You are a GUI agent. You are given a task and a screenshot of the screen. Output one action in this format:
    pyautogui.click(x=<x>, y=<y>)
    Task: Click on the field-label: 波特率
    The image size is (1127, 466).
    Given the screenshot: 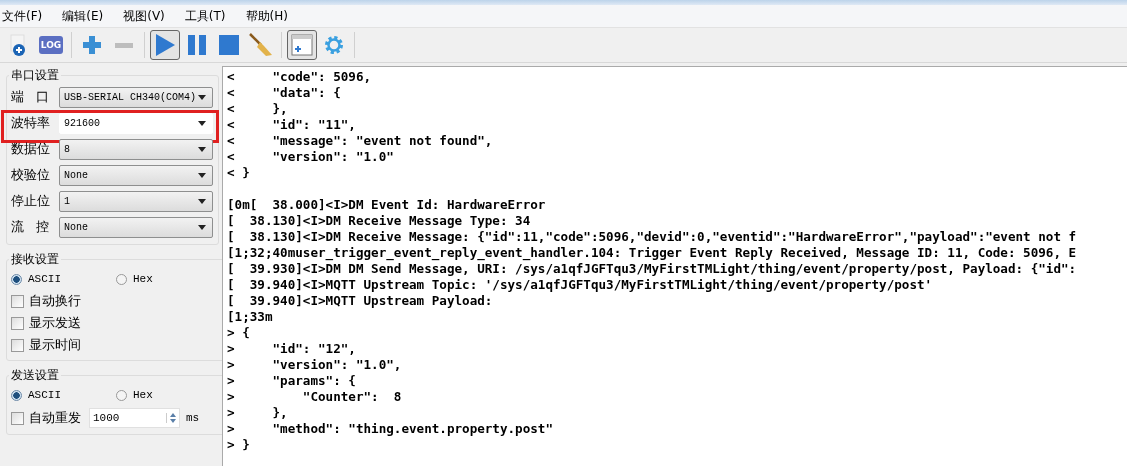 What is the action you would take?
    pyautogui.click(x=31, y=123)
    